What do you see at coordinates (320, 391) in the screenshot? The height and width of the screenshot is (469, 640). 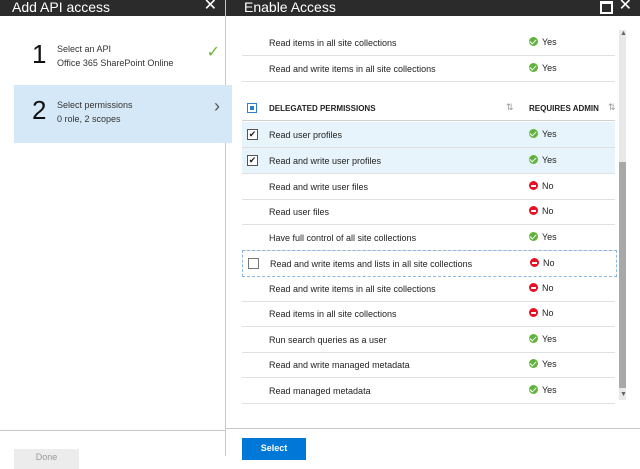 I see `permission-label: Read managed metadata` at bounding box center [320, 391].